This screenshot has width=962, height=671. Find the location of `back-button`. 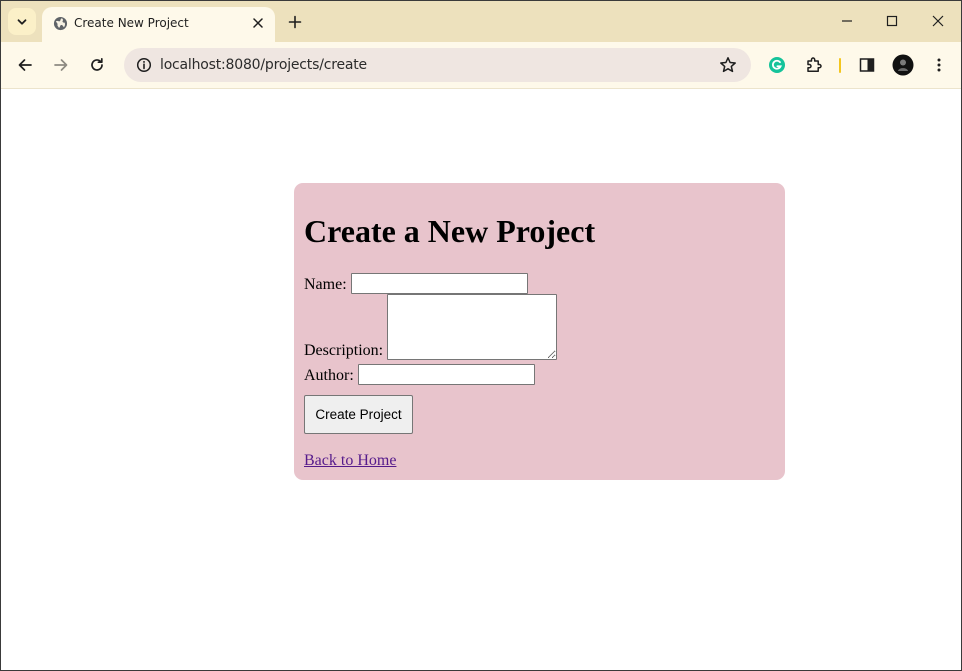

back-button is located at coordinates (25, 65).